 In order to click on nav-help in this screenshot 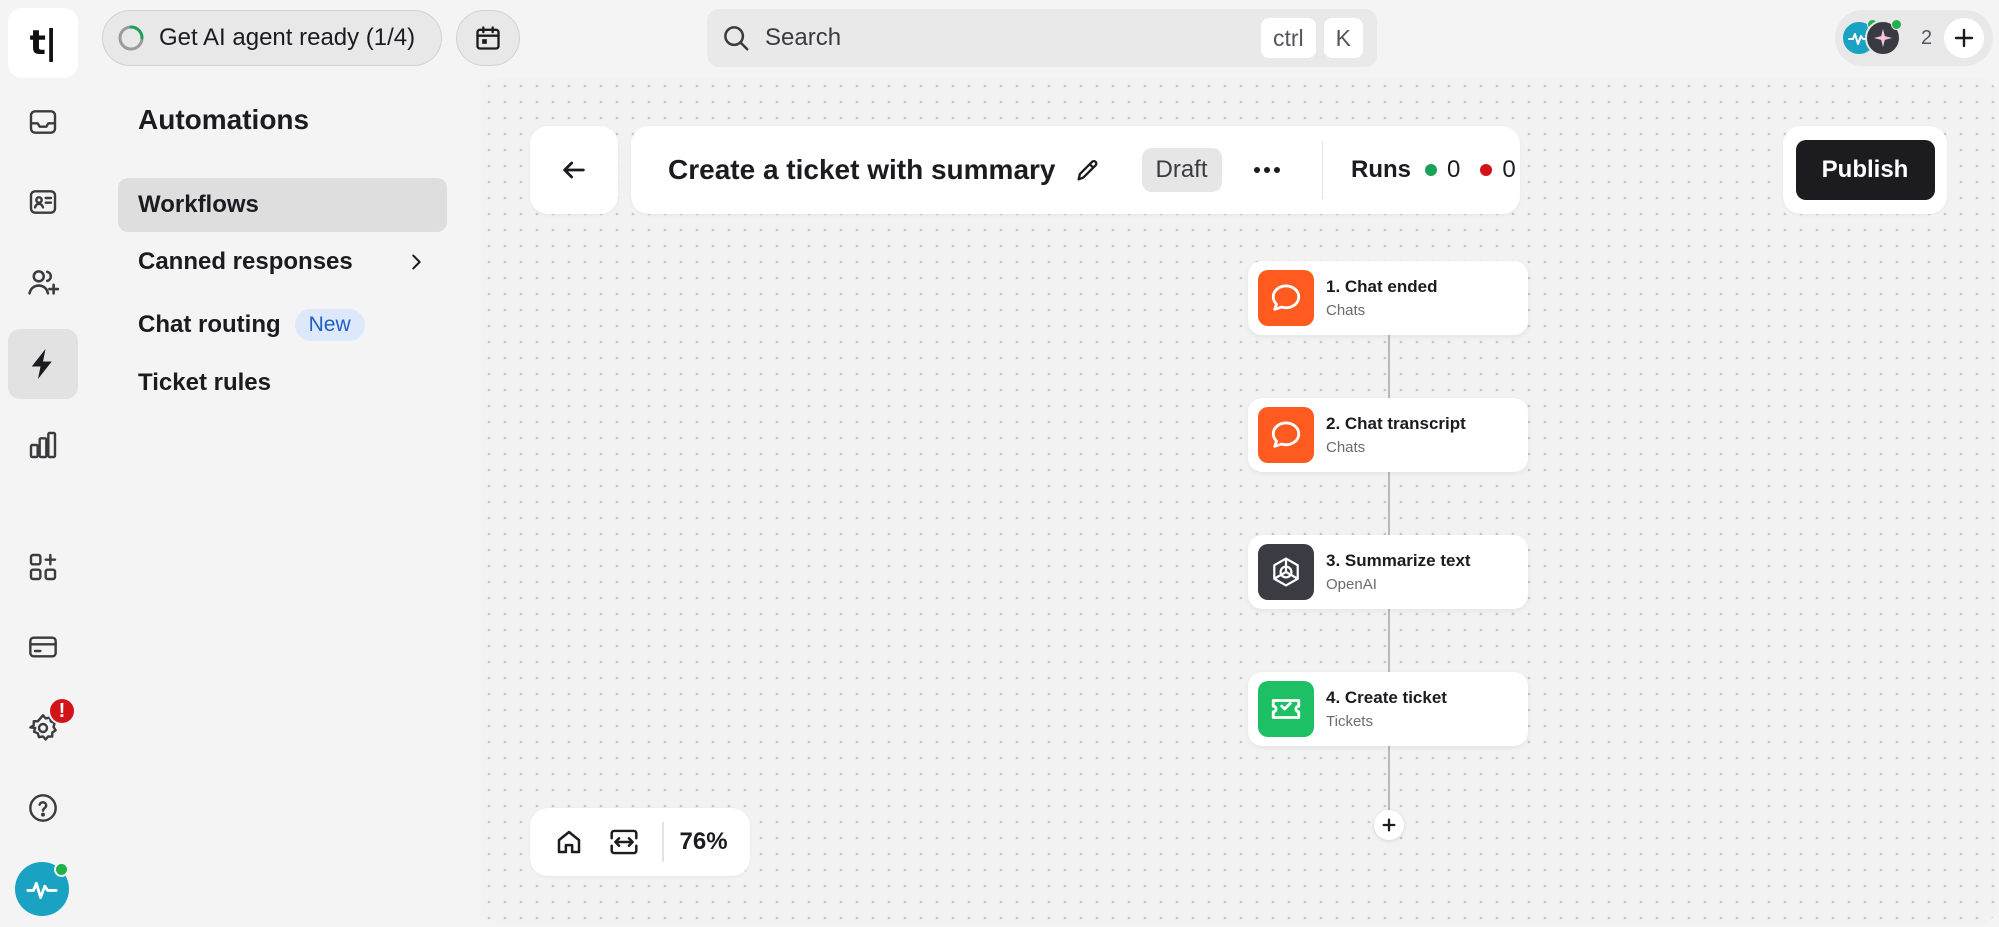, I will do `click(43, 808)`.